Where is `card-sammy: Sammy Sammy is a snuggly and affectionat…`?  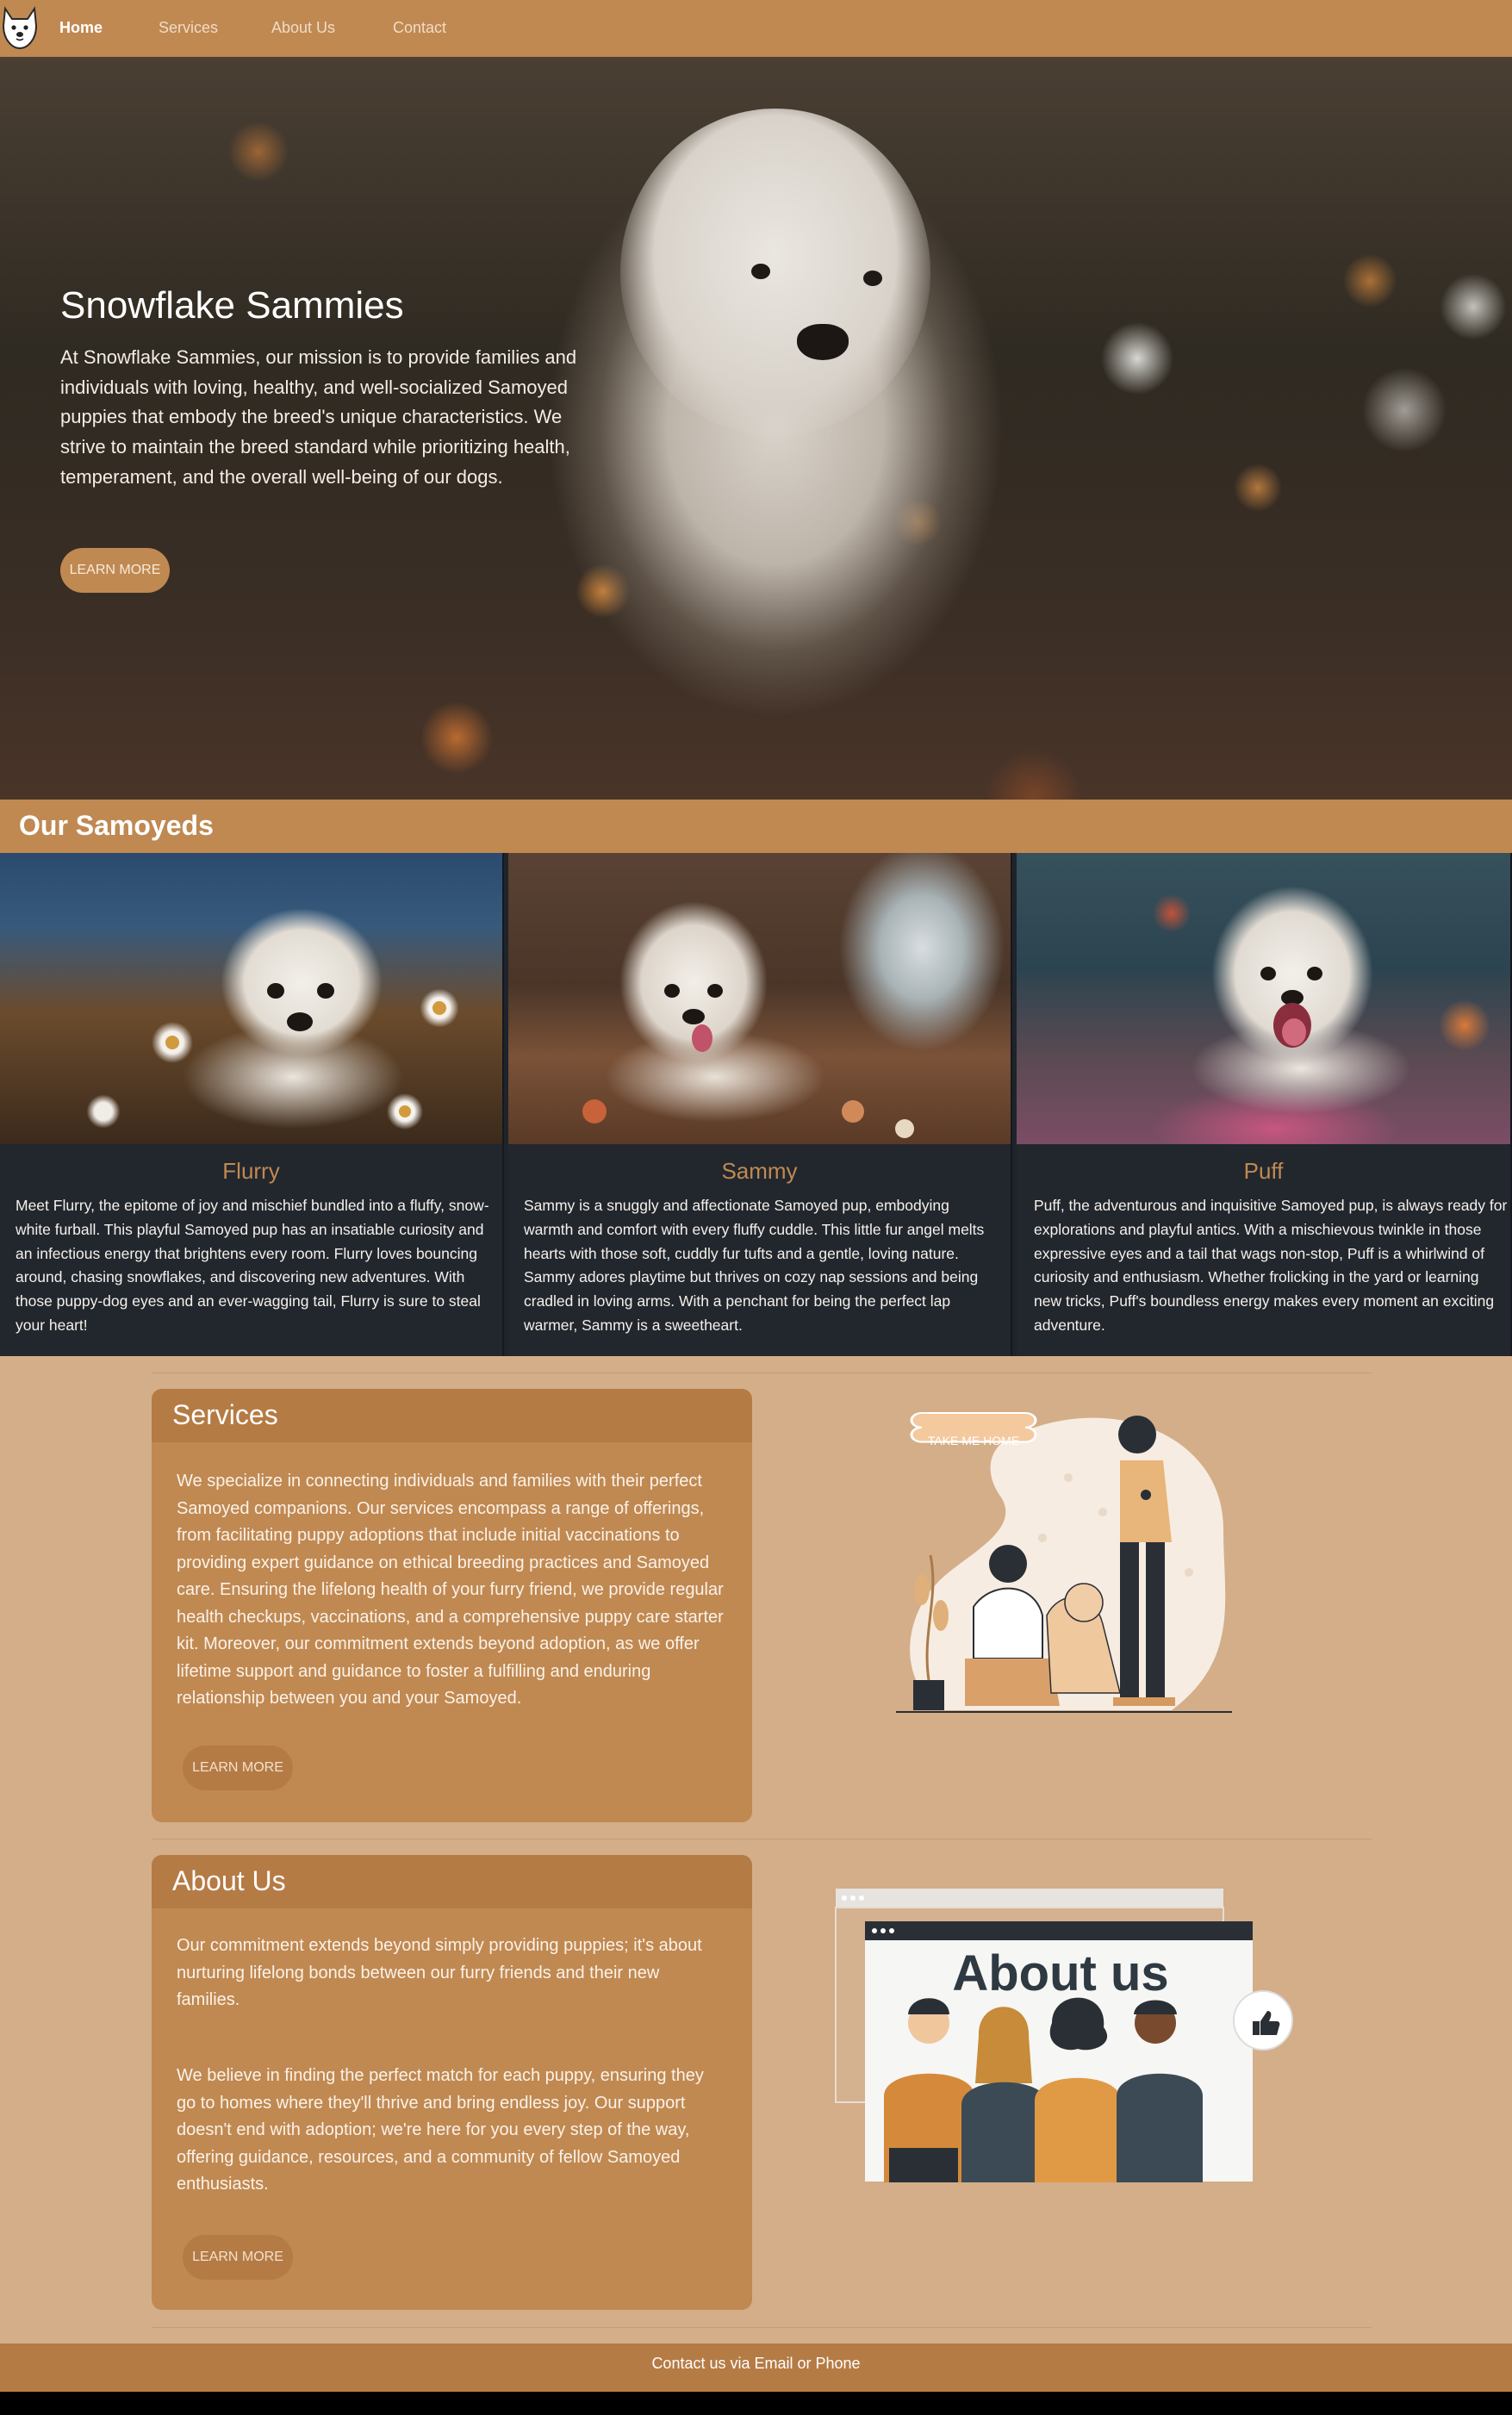
card-sammy: Sammy Sammy is a snuggly and affectionat… is located at coordinates (760, 1105).